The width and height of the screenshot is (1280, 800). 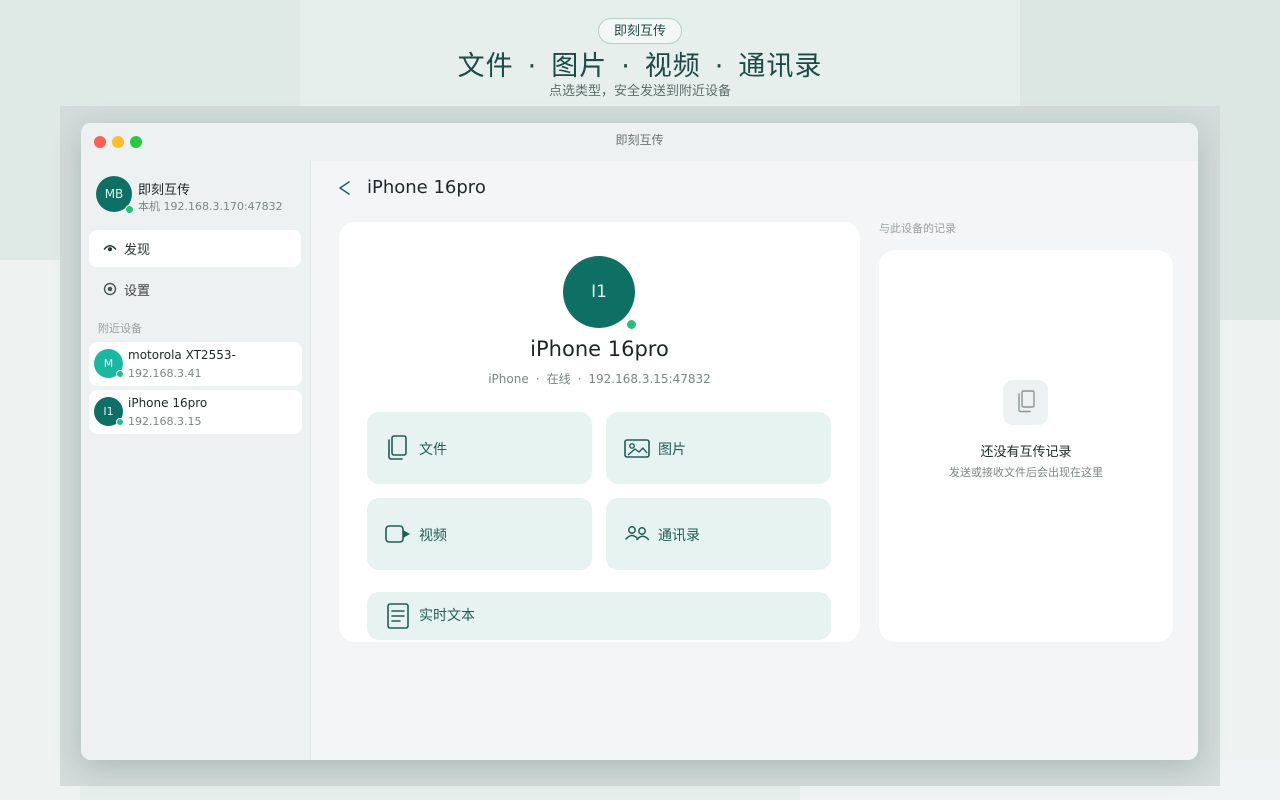 What do you see at coordinates (599, 616) in the screenshot?
I see `live-text-button: 实时文本` at bounding box center [599, 616].